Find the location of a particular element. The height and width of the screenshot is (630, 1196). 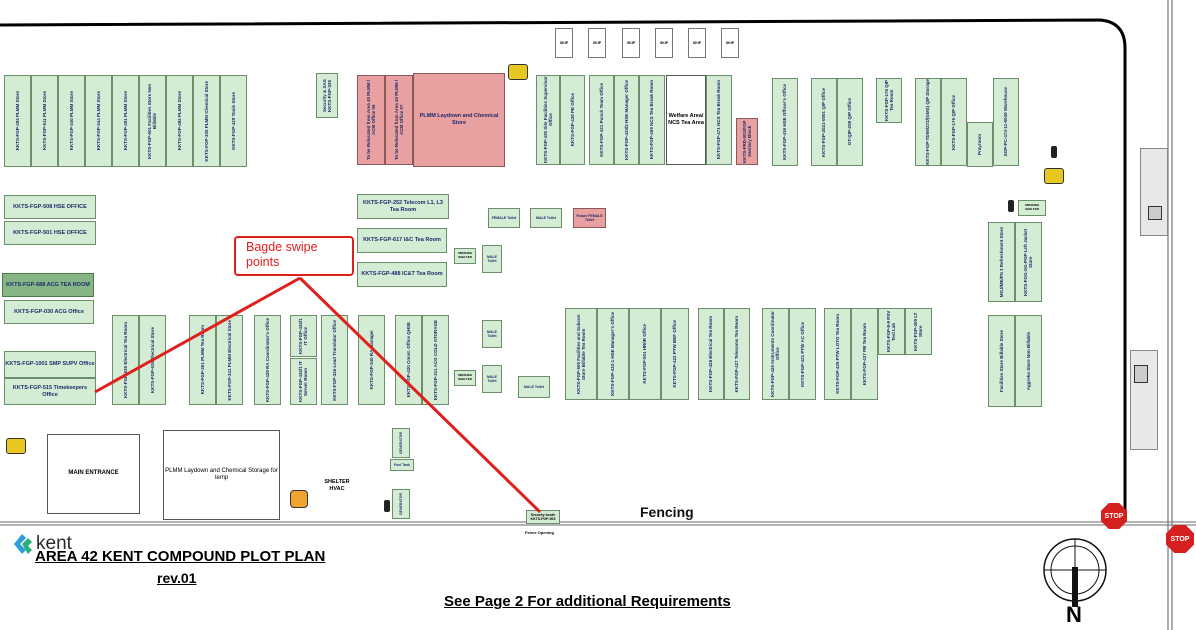

additional-requirements-note: See Page 2 For additional Requirements is located at coordinates (587, 601).